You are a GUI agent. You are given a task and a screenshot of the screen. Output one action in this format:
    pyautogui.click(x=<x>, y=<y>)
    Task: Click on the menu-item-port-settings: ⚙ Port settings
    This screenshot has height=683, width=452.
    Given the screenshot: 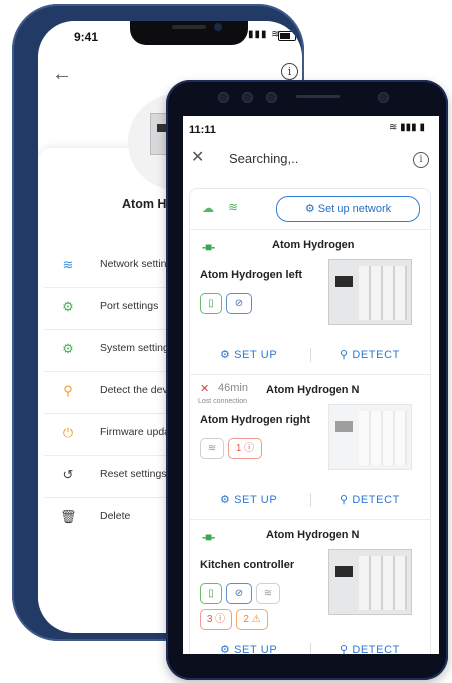 What is the action you would take?
    pyautogui.click(x=114, y=308)
    